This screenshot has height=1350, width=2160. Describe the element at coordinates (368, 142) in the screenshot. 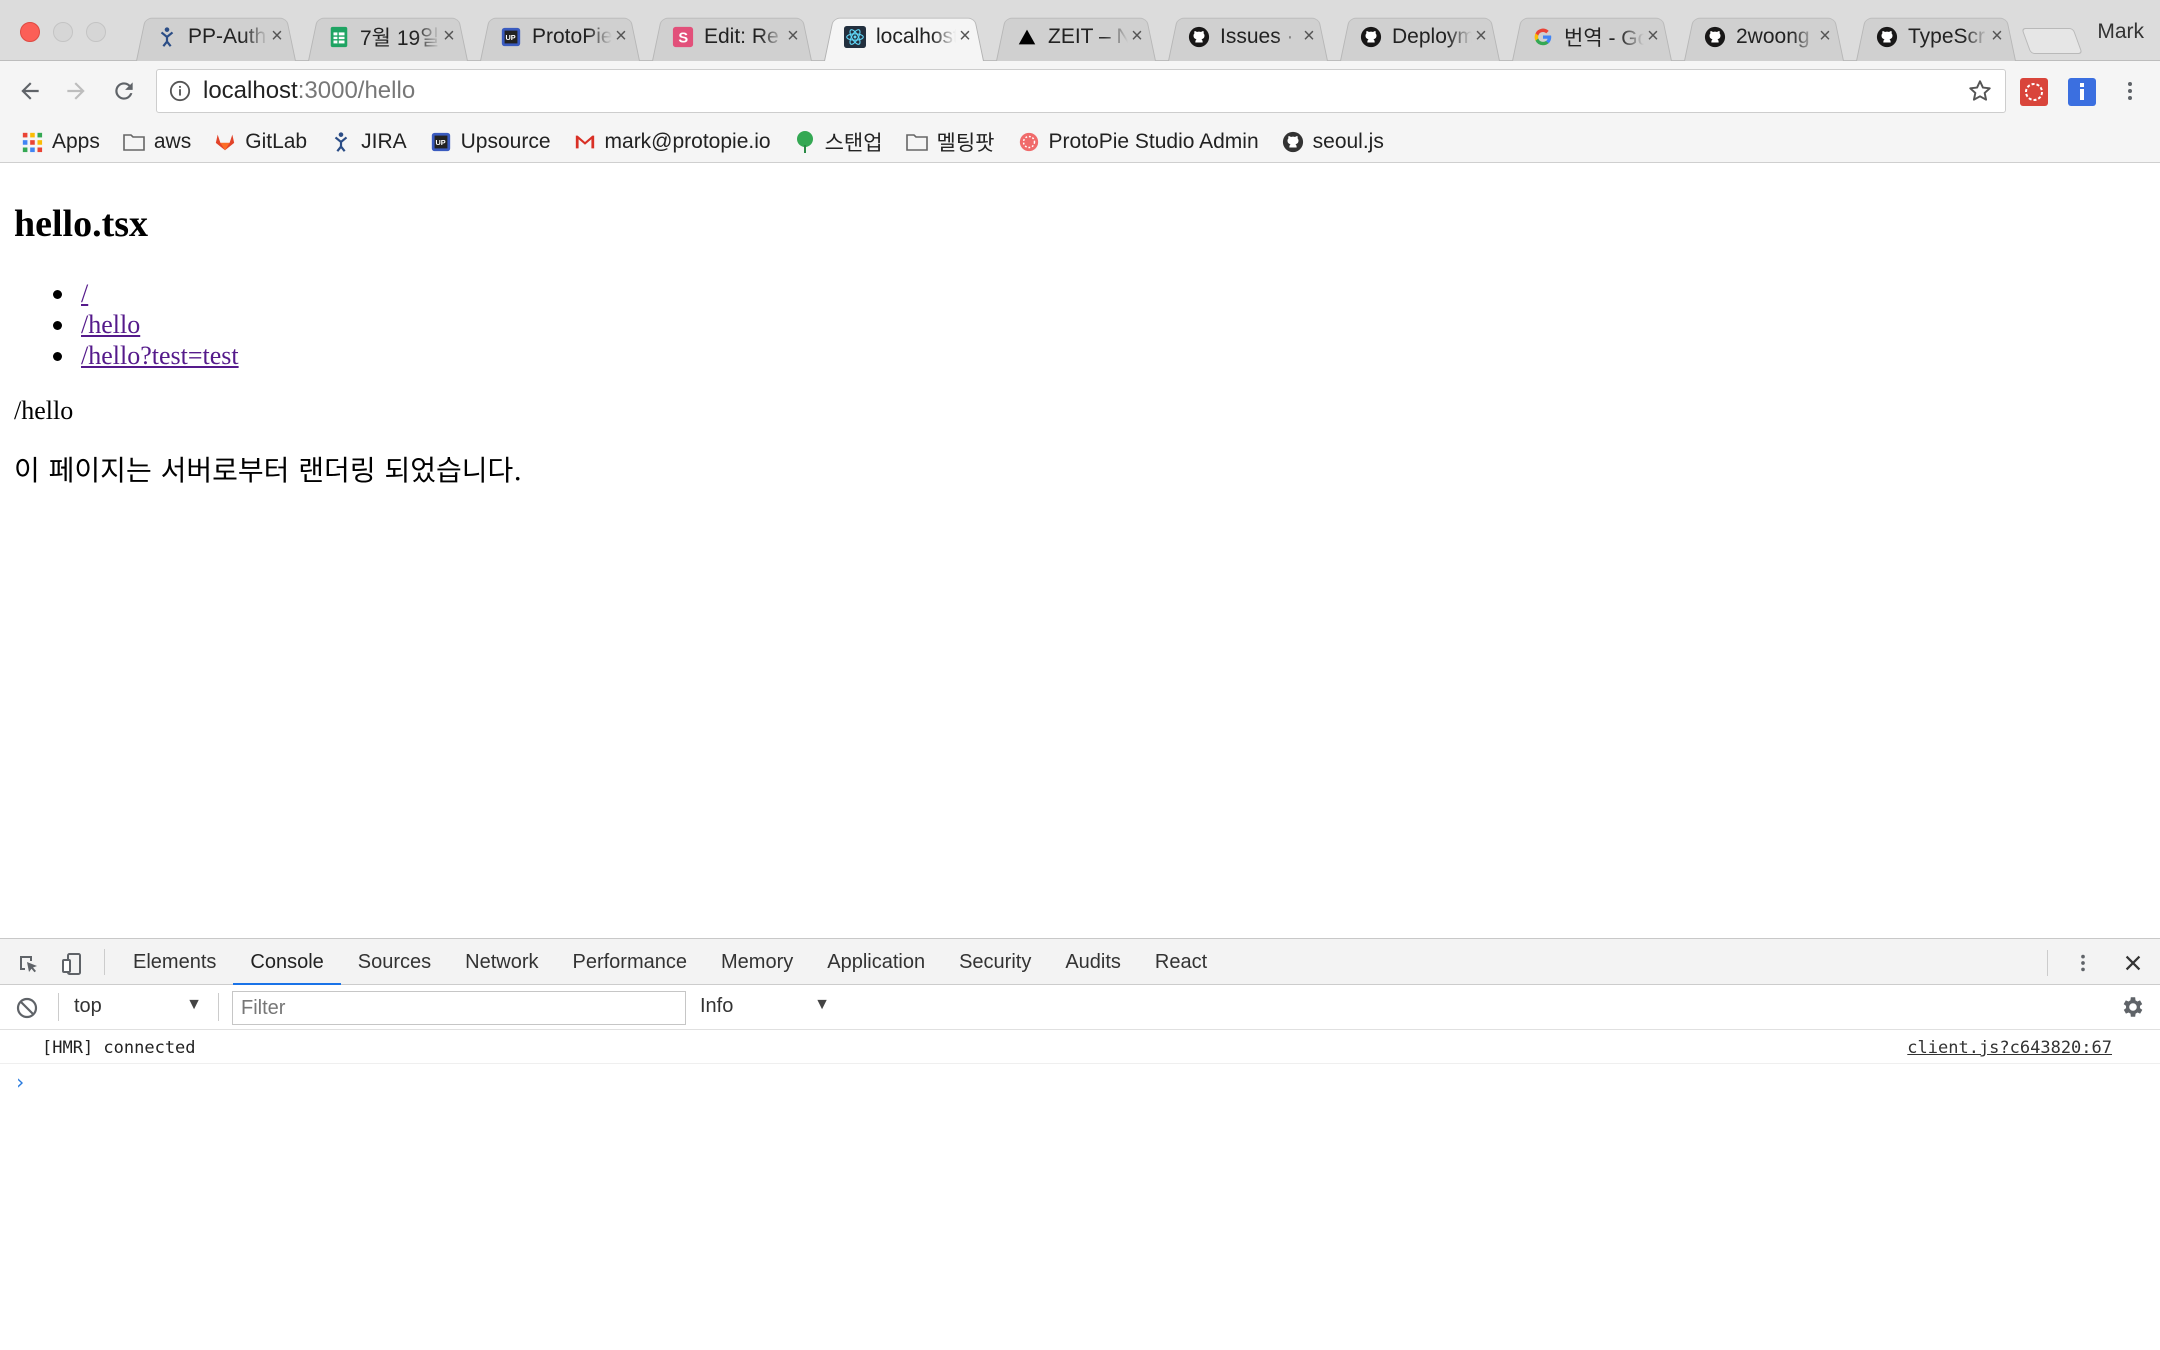

I see `bookmark-item: JIRA` at that location.